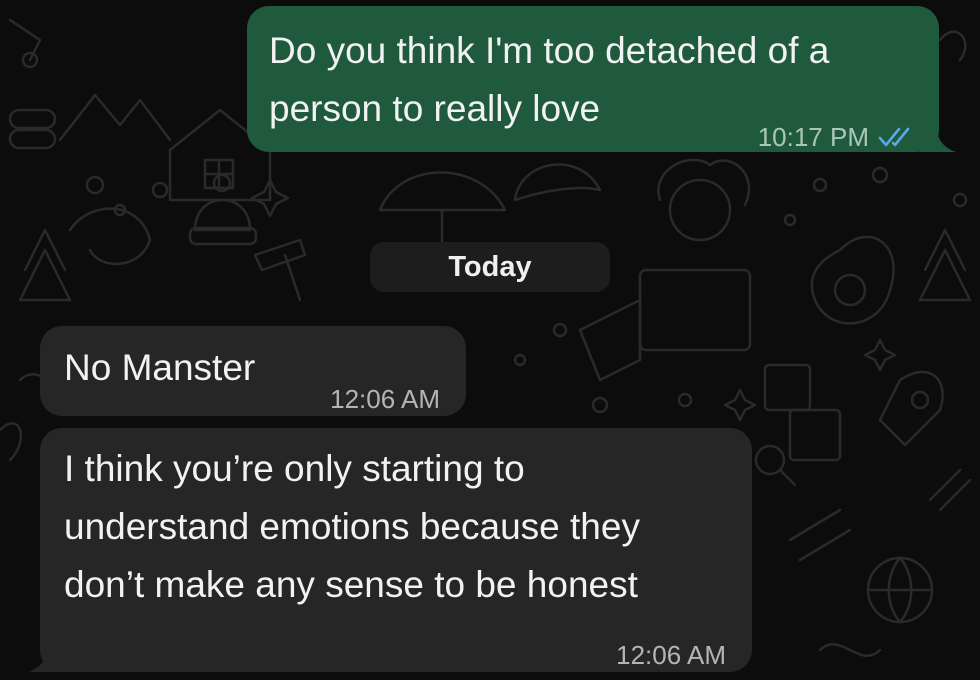 This screenshot has width=980, height=680. What do you see at coordinates (46, 660) in the screenshot?
I see `bubble-tail-incoming` at bounding box center [46, 660].